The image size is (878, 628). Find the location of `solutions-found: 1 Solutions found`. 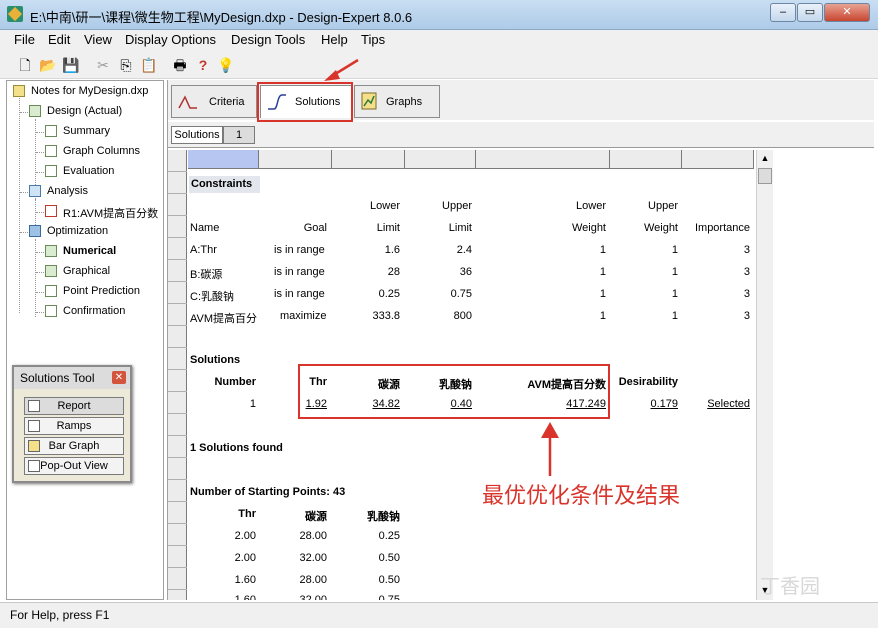

solutions-found: 1 Solutions found is located at coordinates (236, 448).